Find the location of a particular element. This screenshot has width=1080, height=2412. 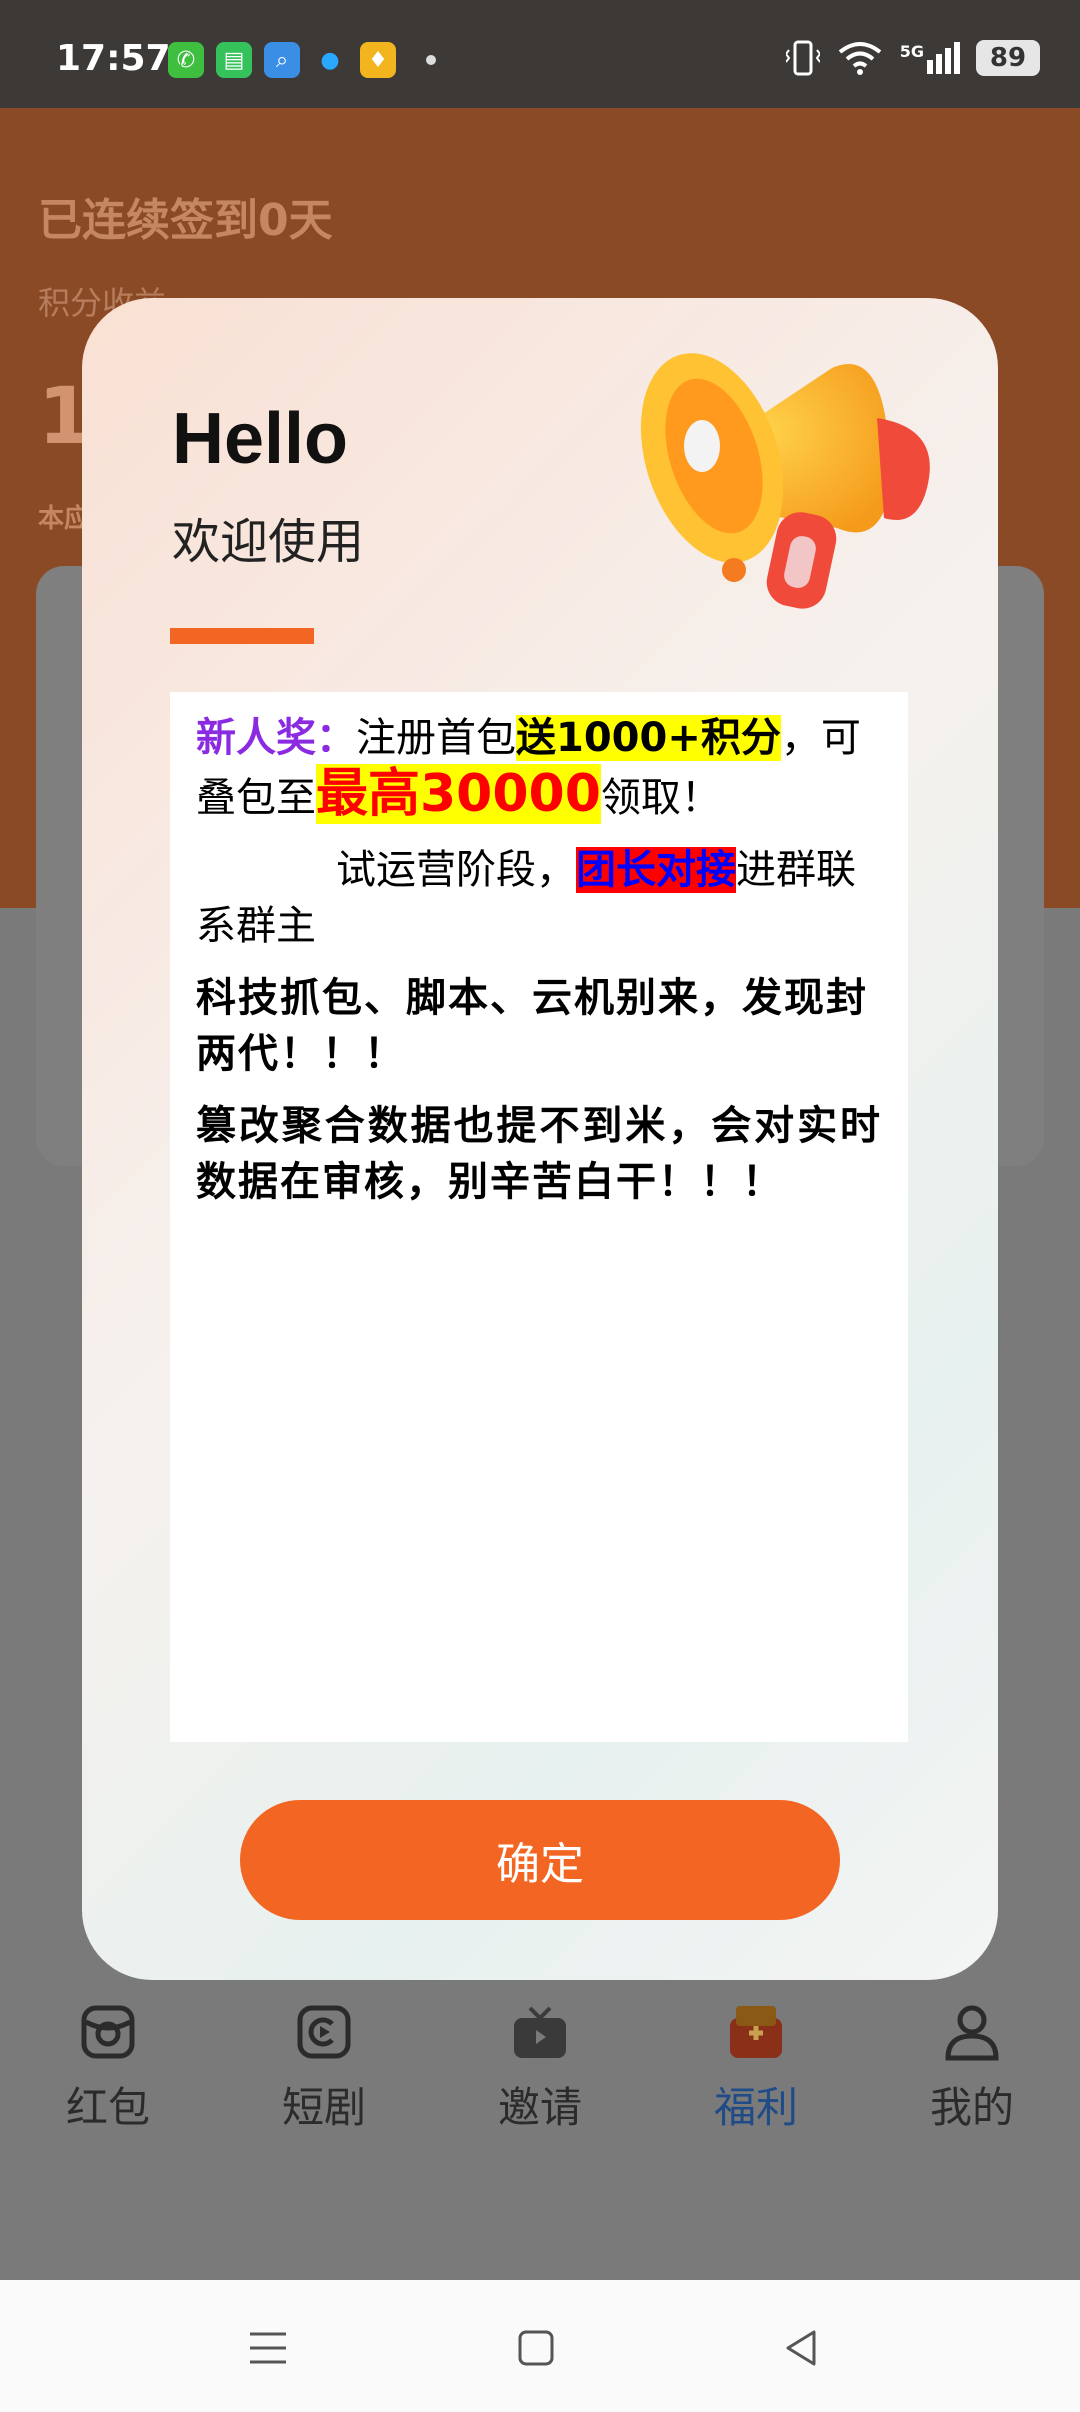

video-icon is located at coordinates (324, 2032).